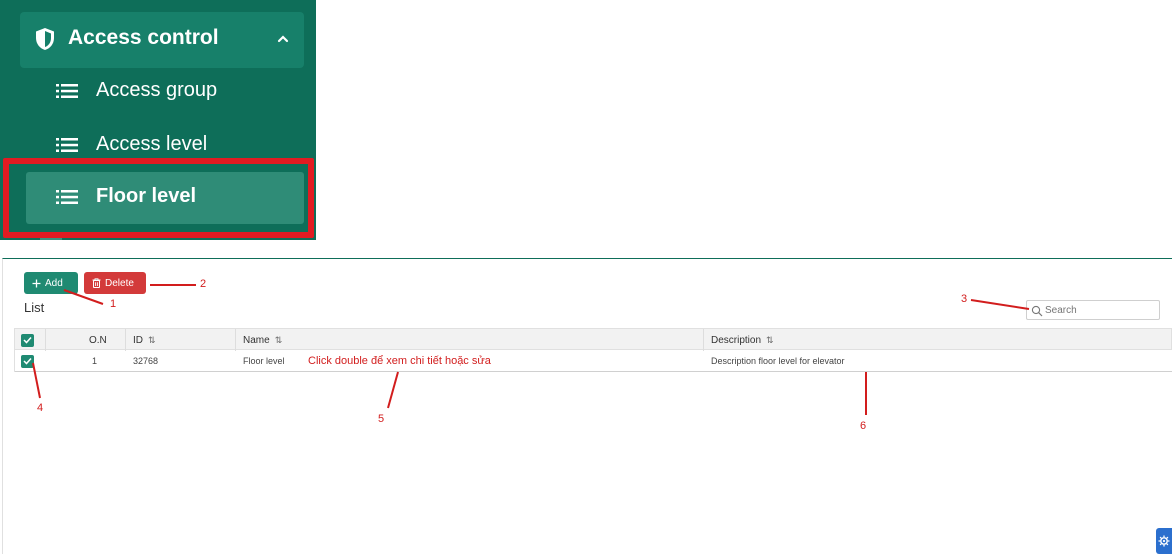 Image resolution: width=1172 pixels, height=554 pixels. I want to click on cell-id: 32768, so click(146, 361).